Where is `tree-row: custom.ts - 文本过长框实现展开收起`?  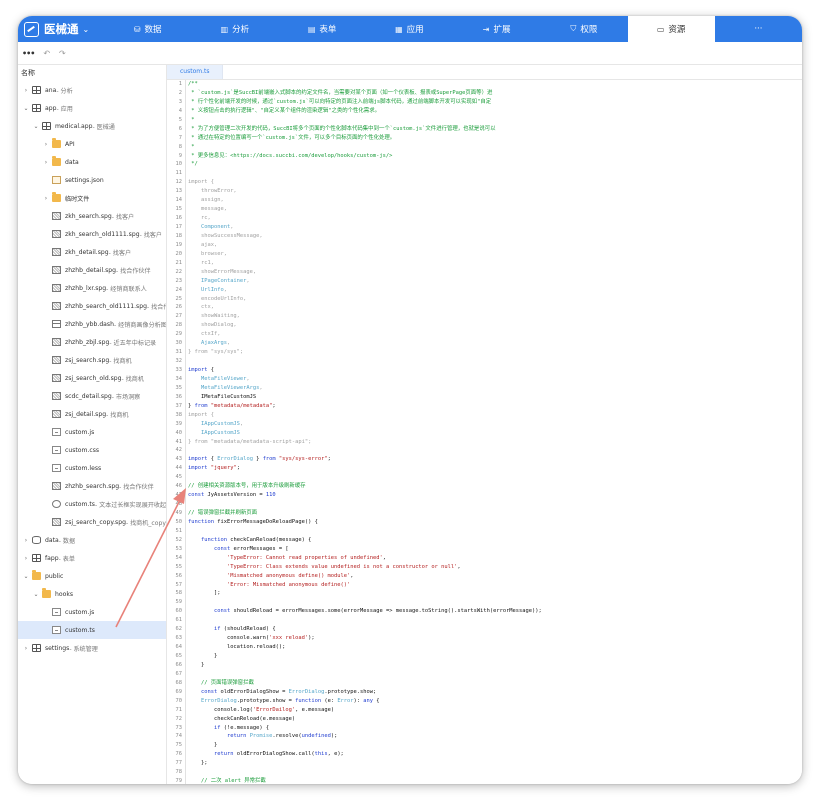
tree-row: custom.ts - 文本过长框实现展开收起 is located at coordinates (92, 504).